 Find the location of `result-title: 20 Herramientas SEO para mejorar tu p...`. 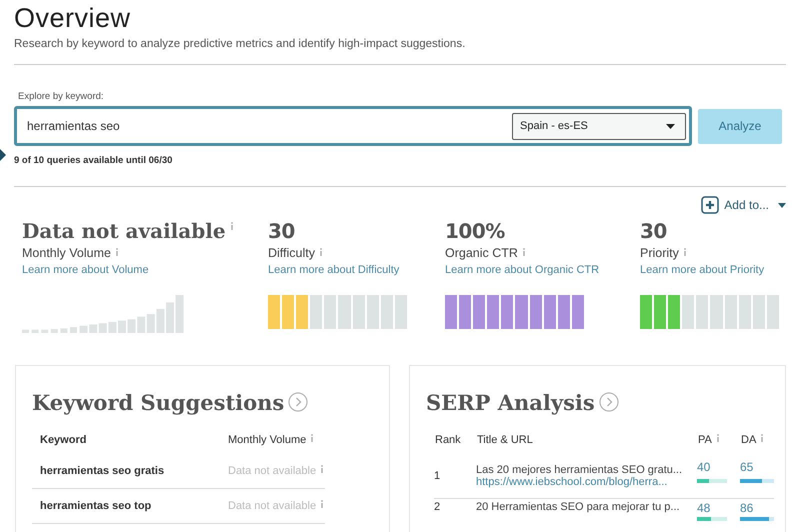

result-title: 20 Herramientas SEO para mejorar tu p... is located at coordinates (578, 507).